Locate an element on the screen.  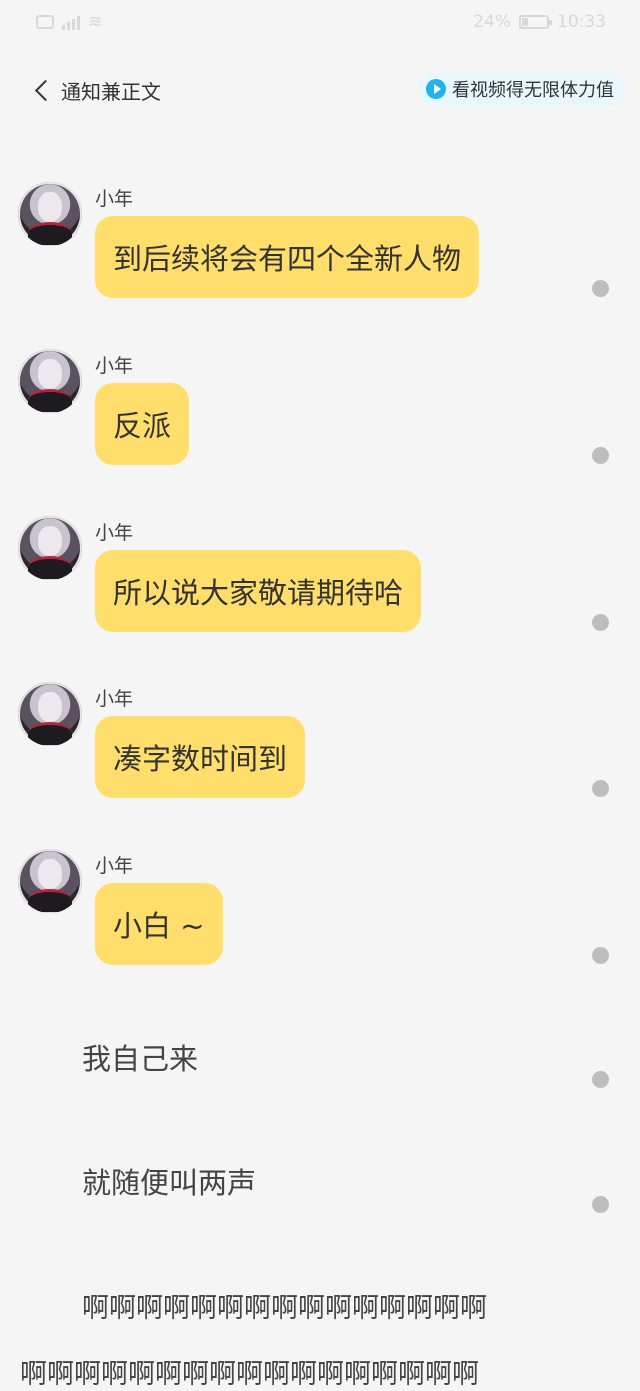
narration-text: 啊啊啊啊啊啊啊啊啊啊啊啊啊啊啊 is located at coordinates (284, 1305).